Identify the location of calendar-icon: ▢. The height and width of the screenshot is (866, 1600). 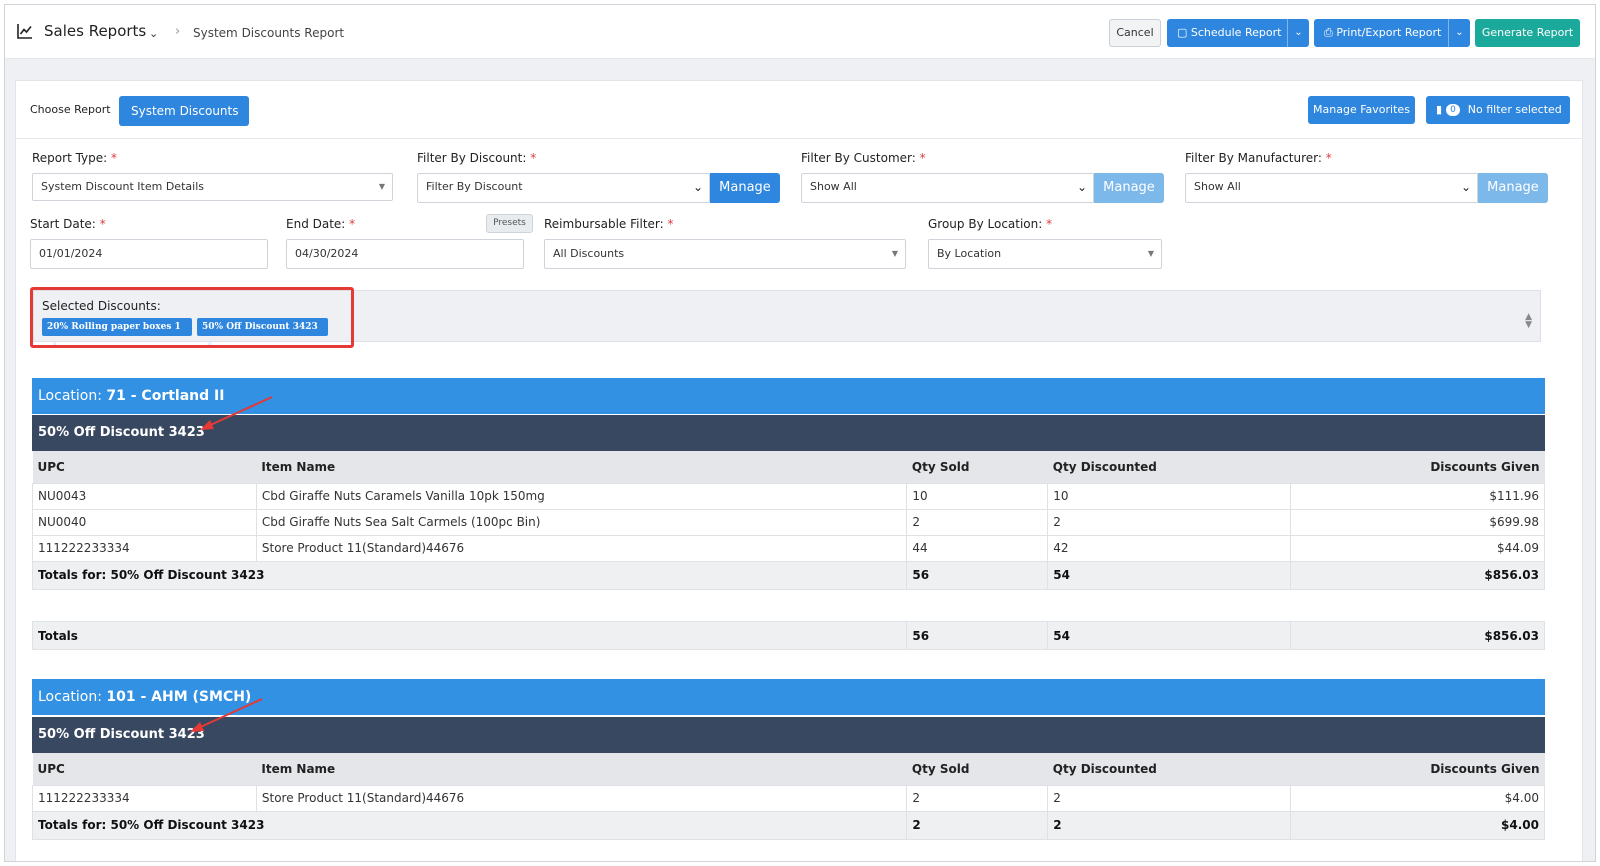
(1182, 32).